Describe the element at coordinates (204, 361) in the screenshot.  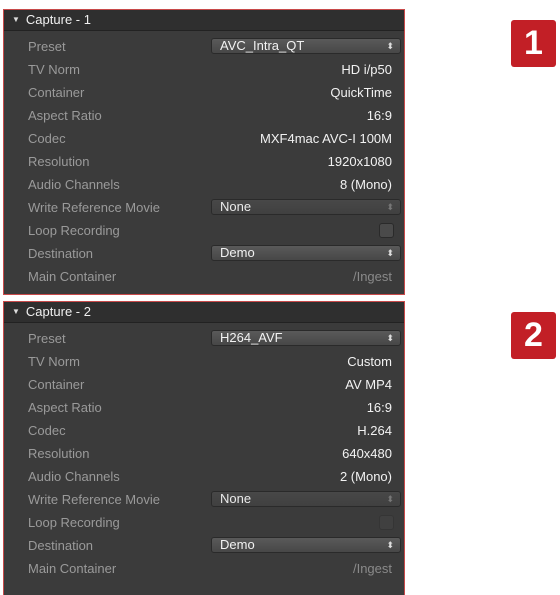
I see `row-tv-norm: TV Norm Custom` at that location.